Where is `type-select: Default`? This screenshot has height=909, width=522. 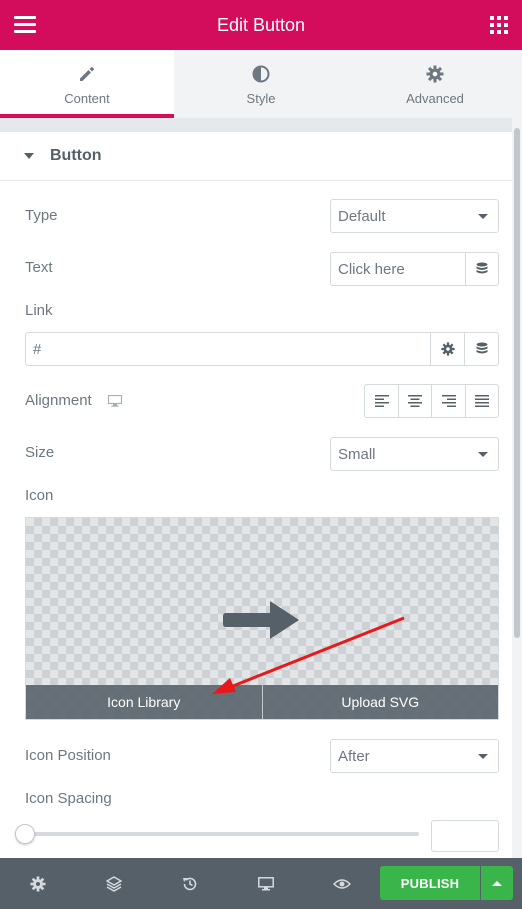 type-select: Default is located at coordinates (414, 216).